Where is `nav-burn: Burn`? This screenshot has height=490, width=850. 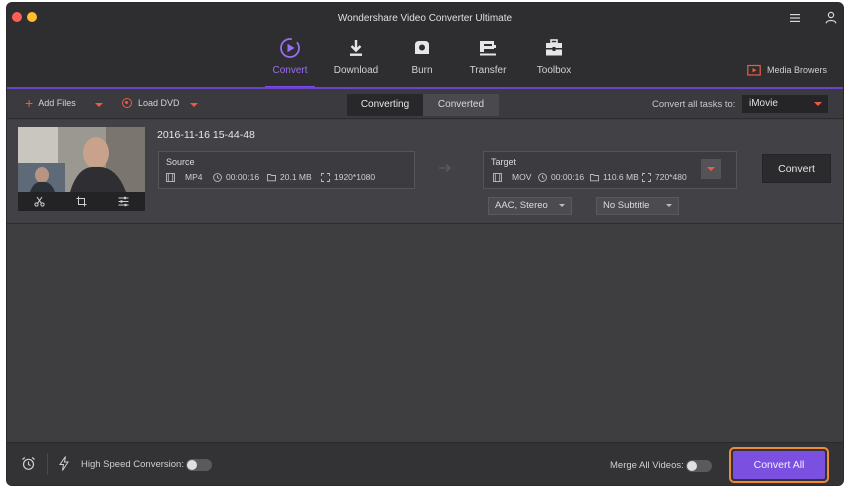
nav-burn: Burn is located at coordinates (422, 60).